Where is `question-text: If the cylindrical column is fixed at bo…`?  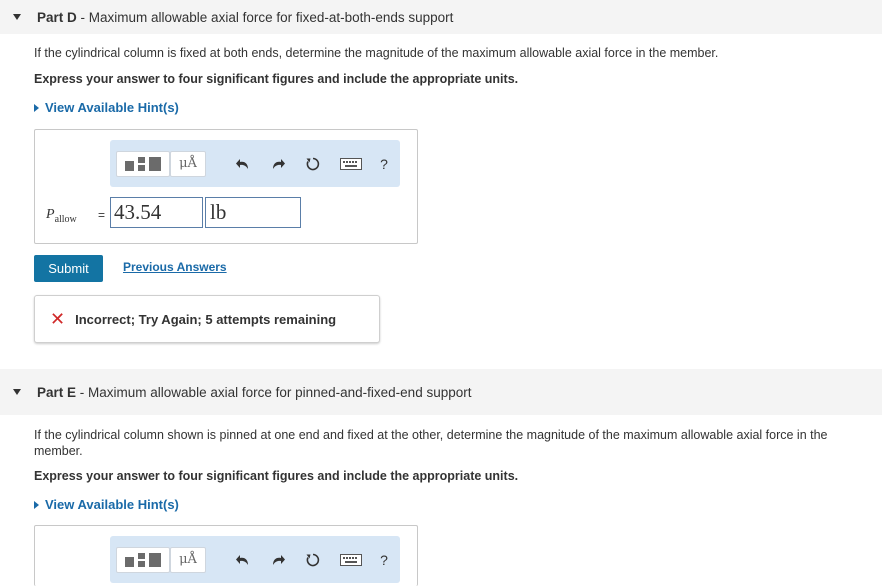
question-text: If the cylindrical column is fixed at bo… is located at coordinates (376, 53).